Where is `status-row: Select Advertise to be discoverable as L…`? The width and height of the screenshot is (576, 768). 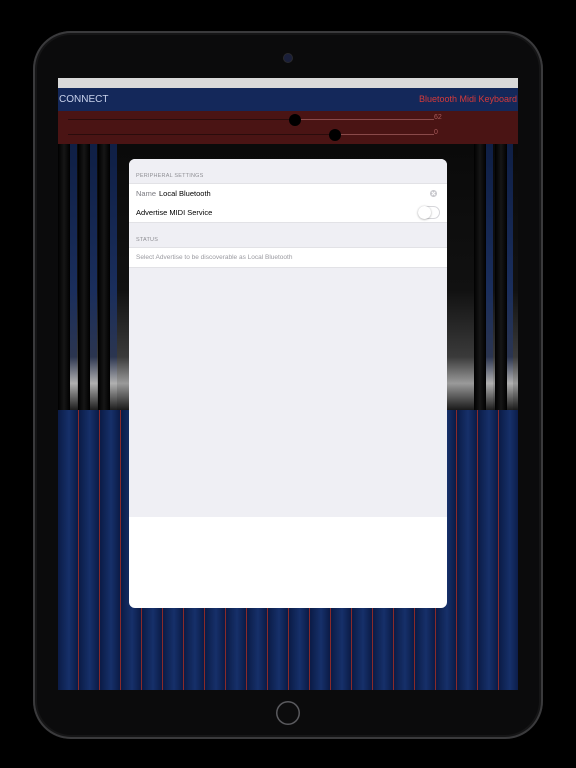 status-row: Select Advertise to be discoverable as L… is located at coordinates (288, 257).